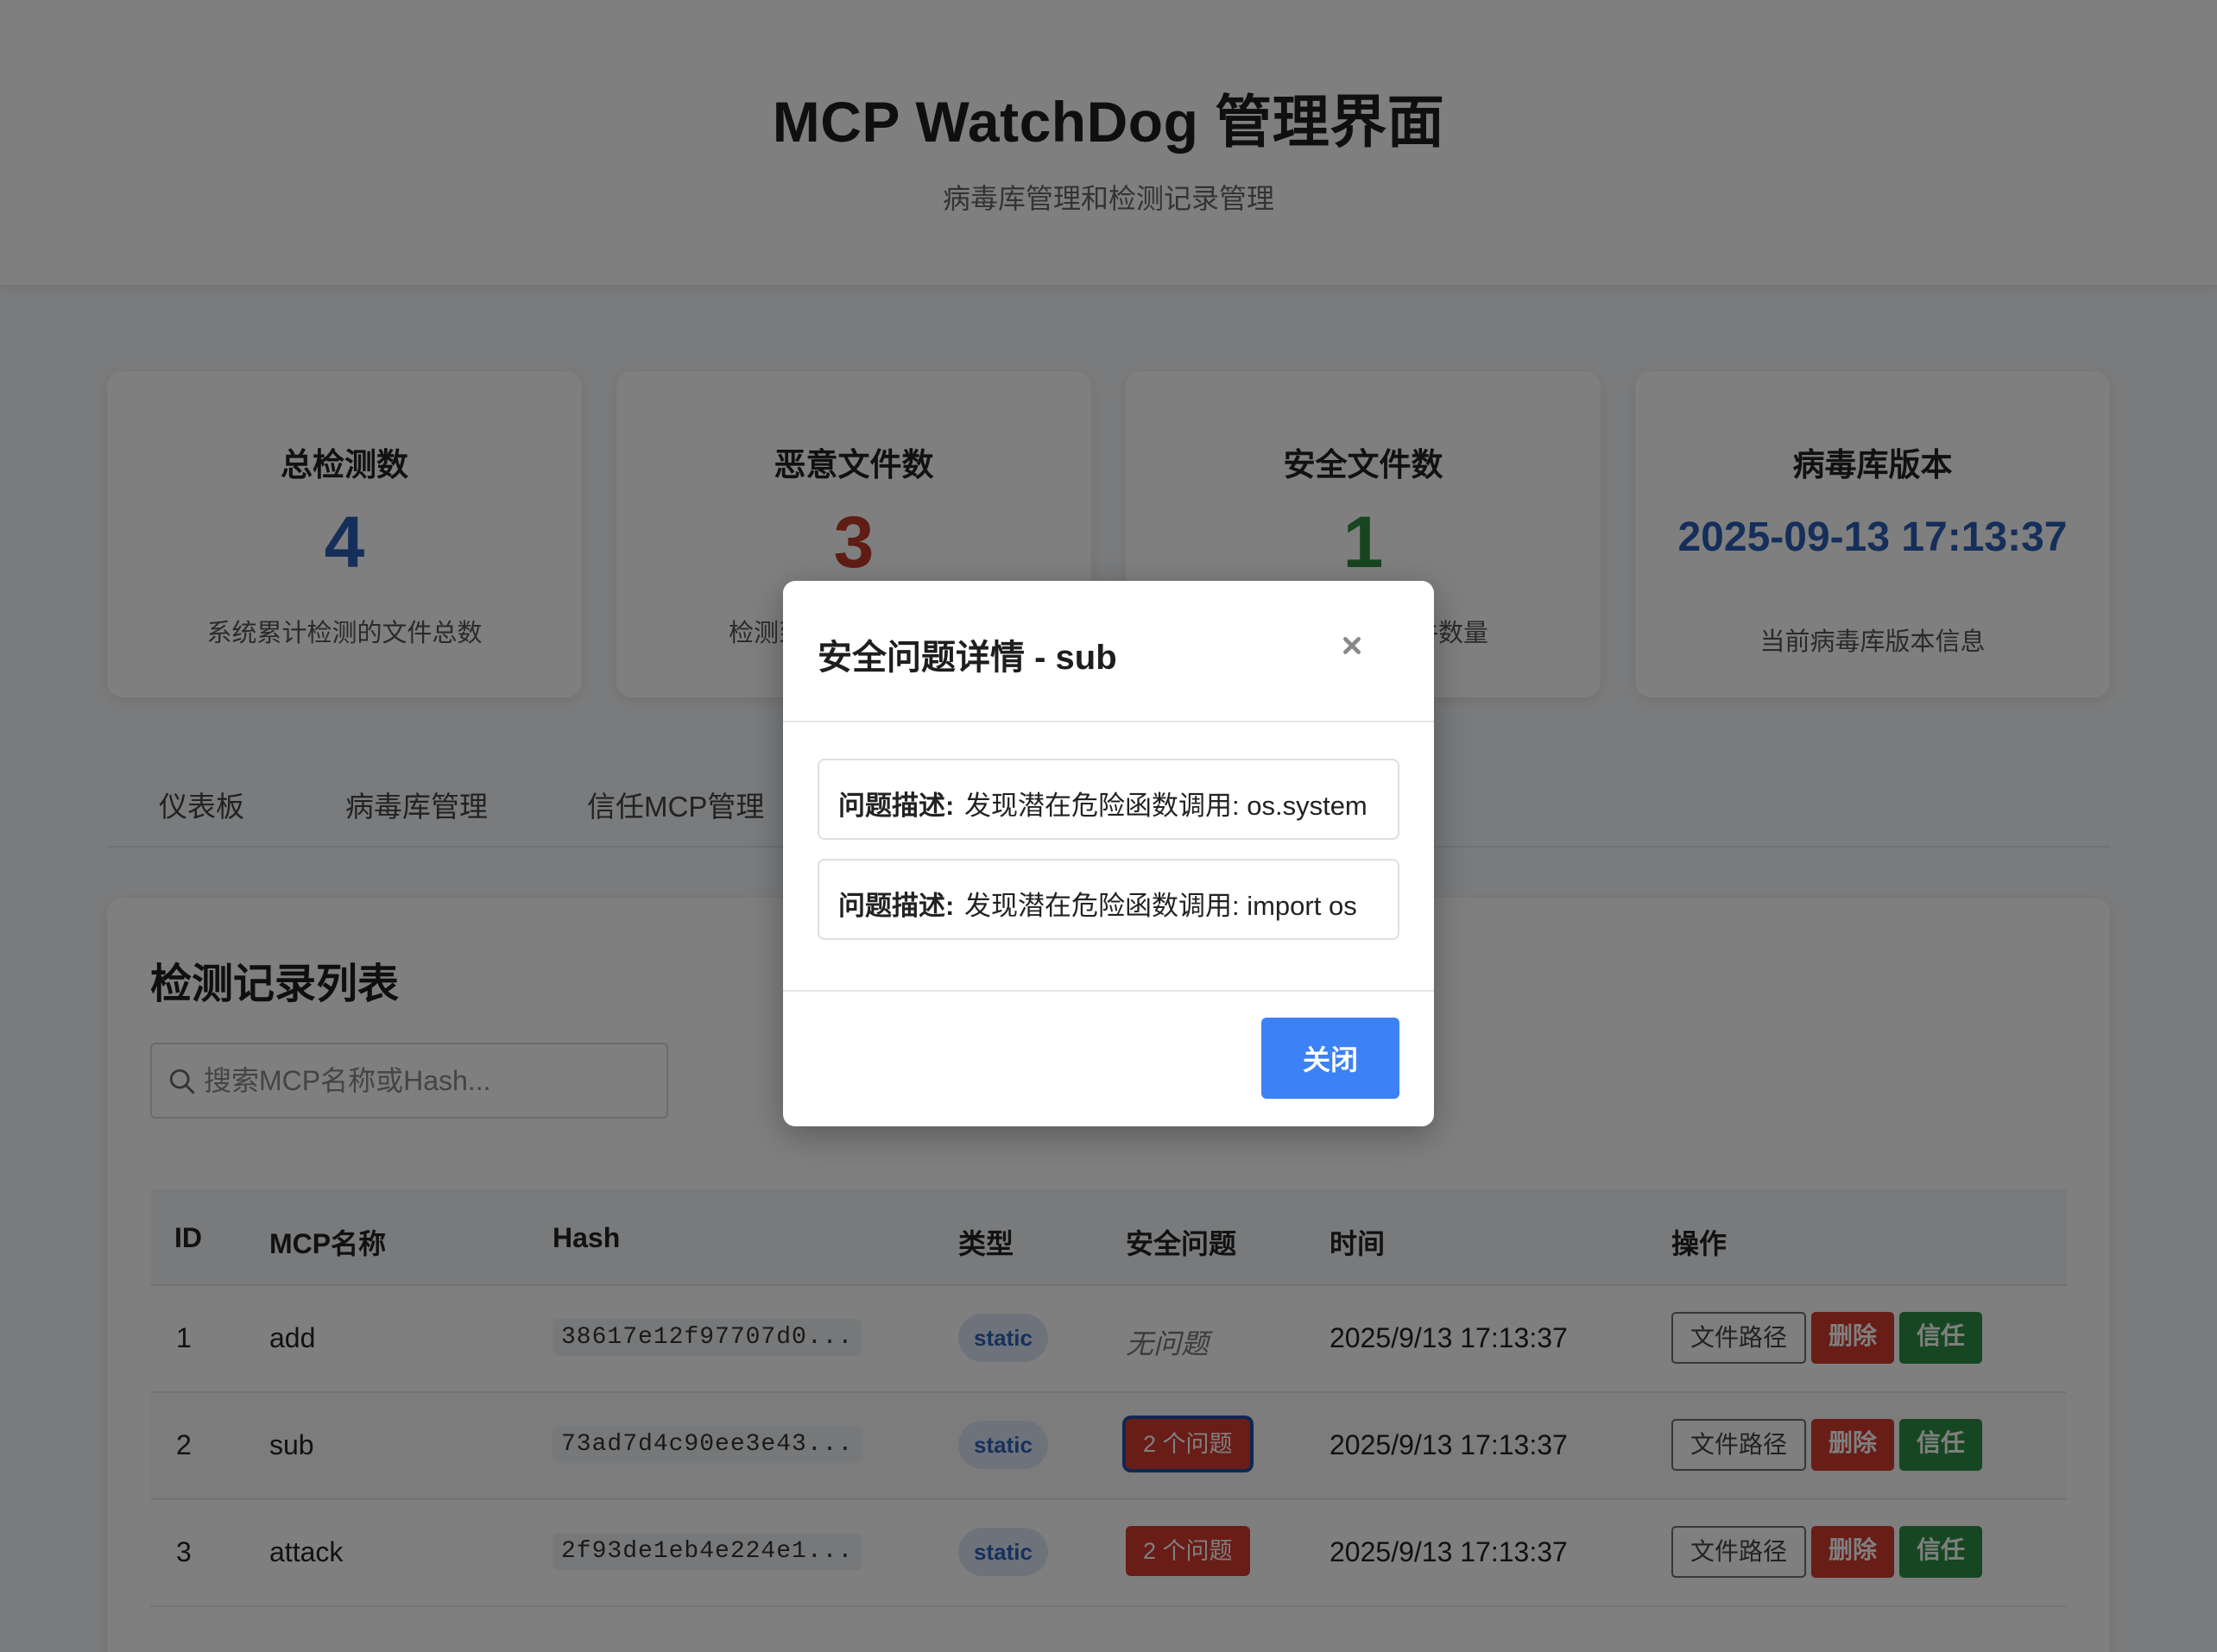 The image size is (2217, 1652). I want to click on issue-item: 问题描述: 发现潜在危险函数调用: os.system, so click(1108, 799).